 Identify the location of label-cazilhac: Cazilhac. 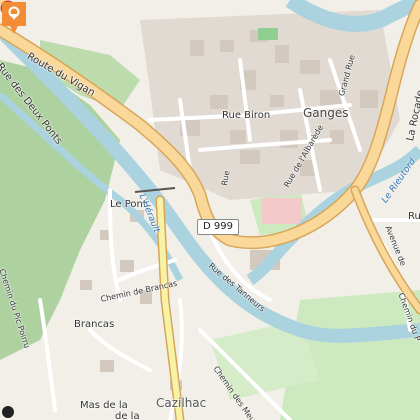
(181, 403).